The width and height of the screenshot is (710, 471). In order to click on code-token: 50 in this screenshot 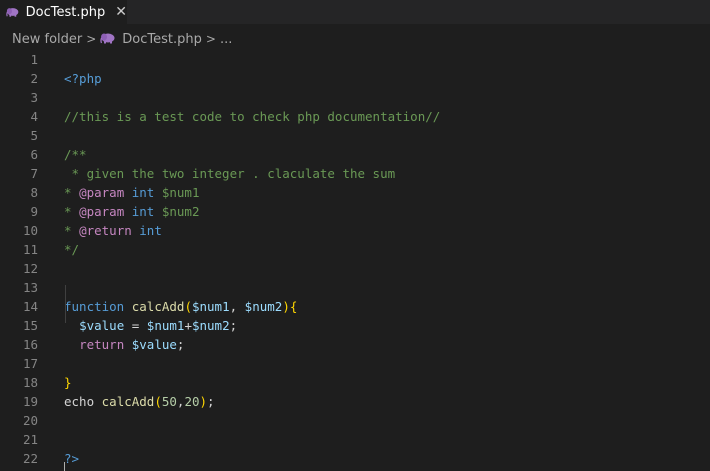, I will do `click(169, 401)`.